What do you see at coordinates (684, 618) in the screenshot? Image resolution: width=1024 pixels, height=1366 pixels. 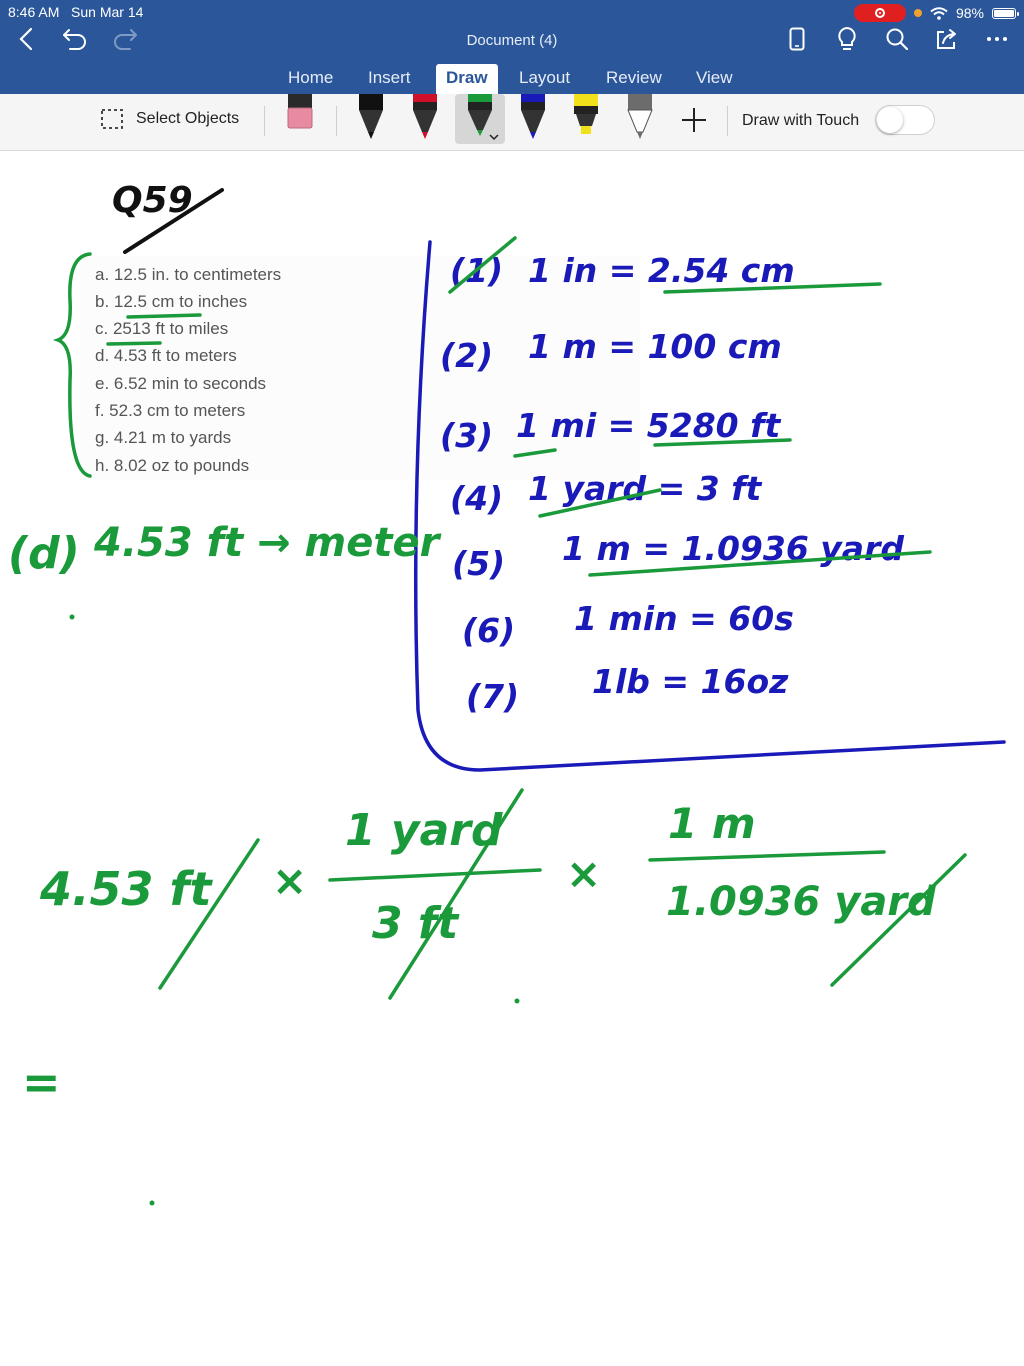 I see `conversion-6: 1 min = 60s` at bounding box center [684, 618].